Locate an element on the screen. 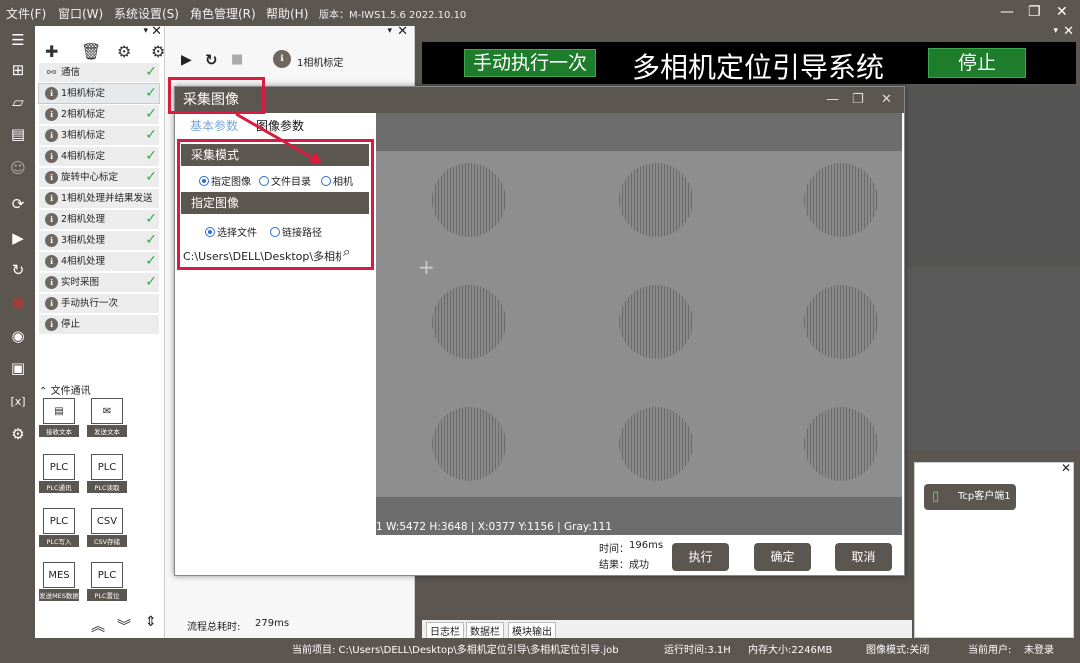 This screenshot has width=1080, height=663. run-icon: ▶ is located at coordinates (18, 238).